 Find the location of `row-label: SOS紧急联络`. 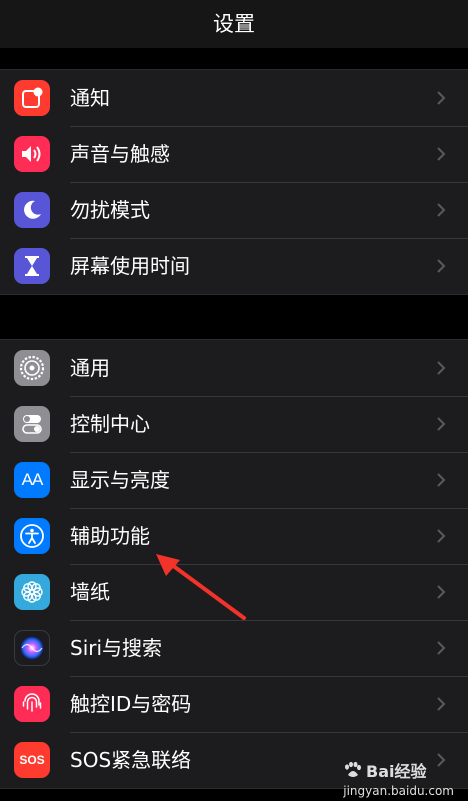

row-label: SOS紧急联络 is located at coordinates (131, 760).